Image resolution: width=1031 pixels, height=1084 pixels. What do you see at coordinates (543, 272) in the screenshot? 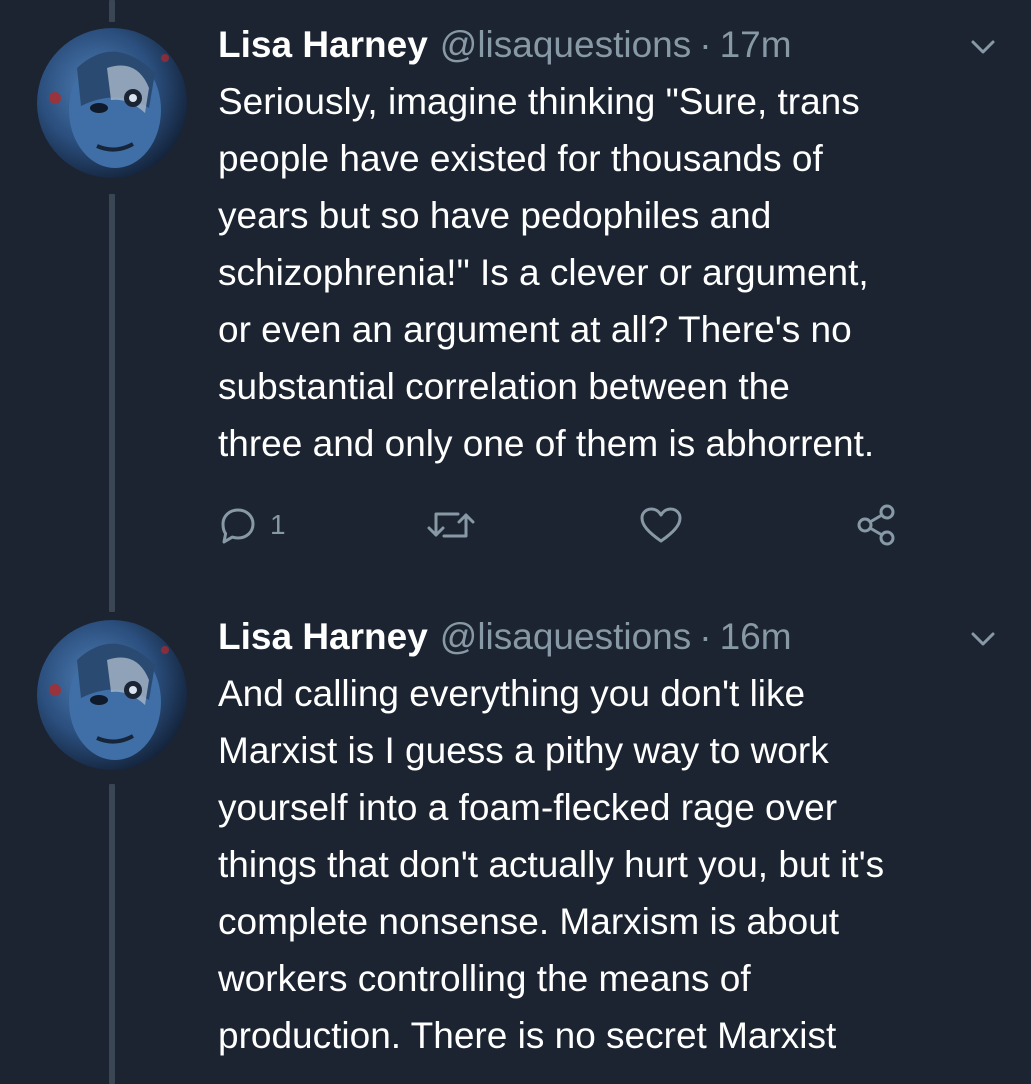
I see `tweet-text-line: schizophrenia!" Is a clever or argument,` at bounding box center [543, 272].